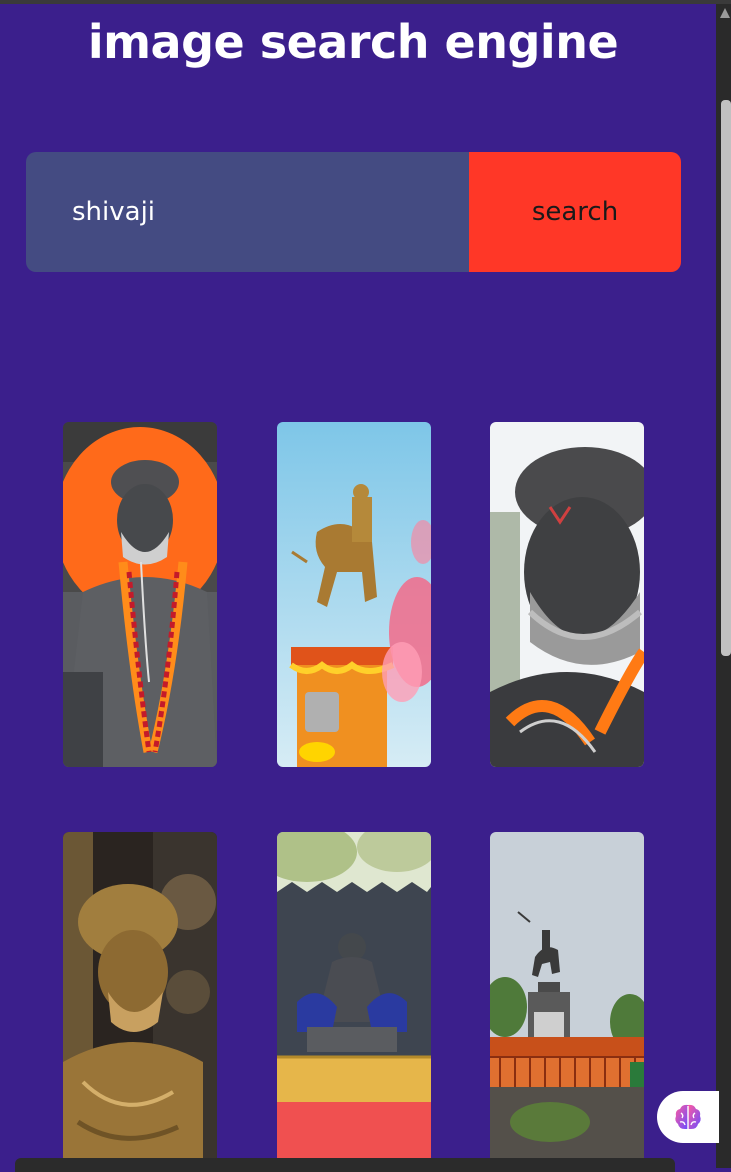 The height and width of the screenshot is (1172, 731). I want to click on equestrian-statue-monument-image, so click(567, 1000).